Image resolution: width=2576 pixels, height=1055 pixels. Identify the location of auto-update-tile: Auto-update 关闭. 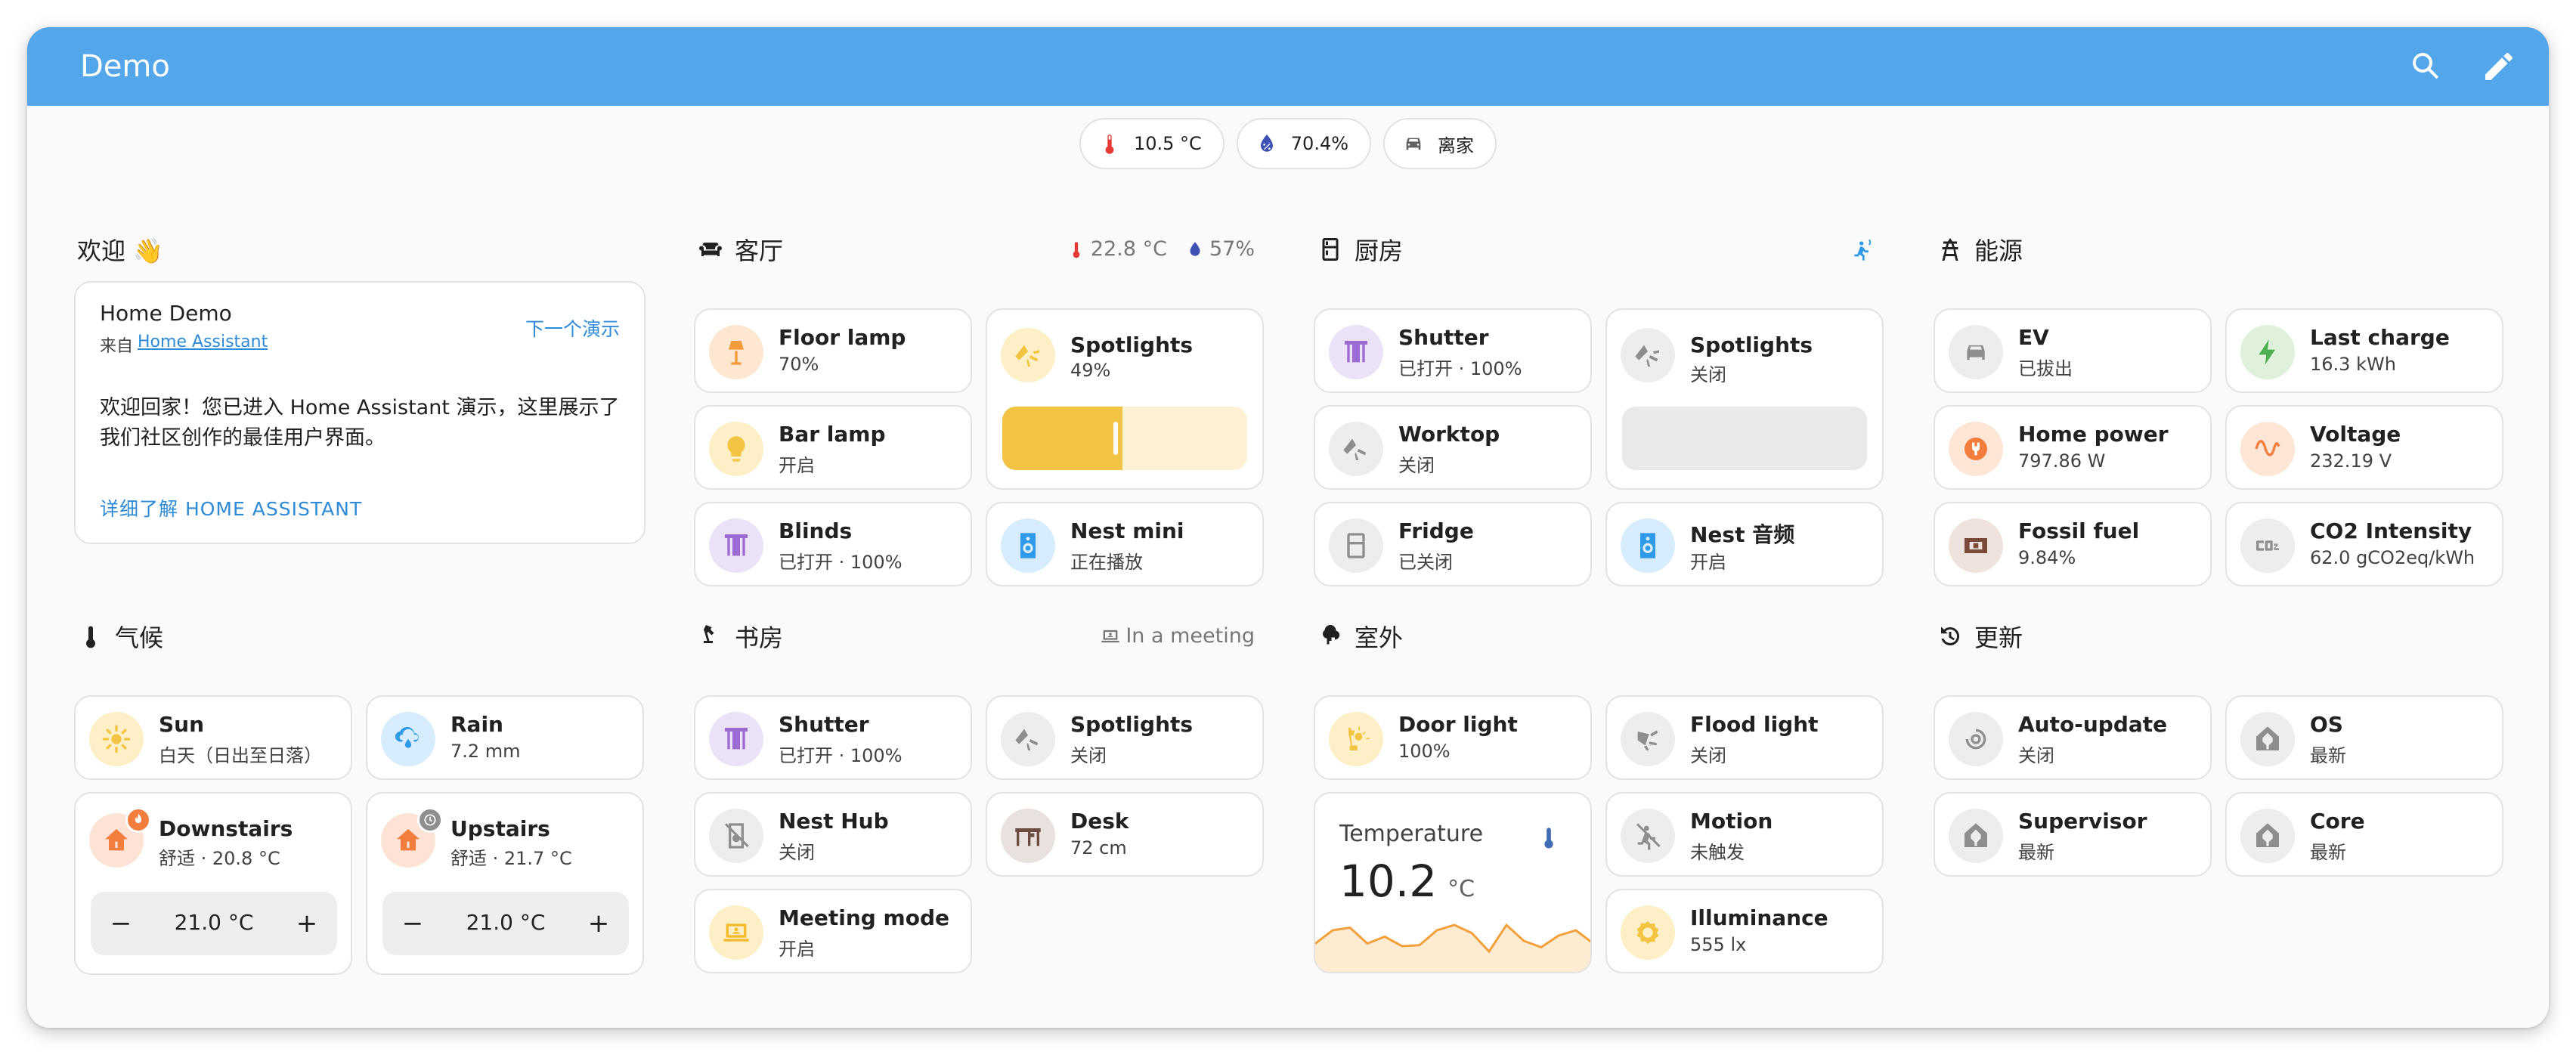
(2073, 737).